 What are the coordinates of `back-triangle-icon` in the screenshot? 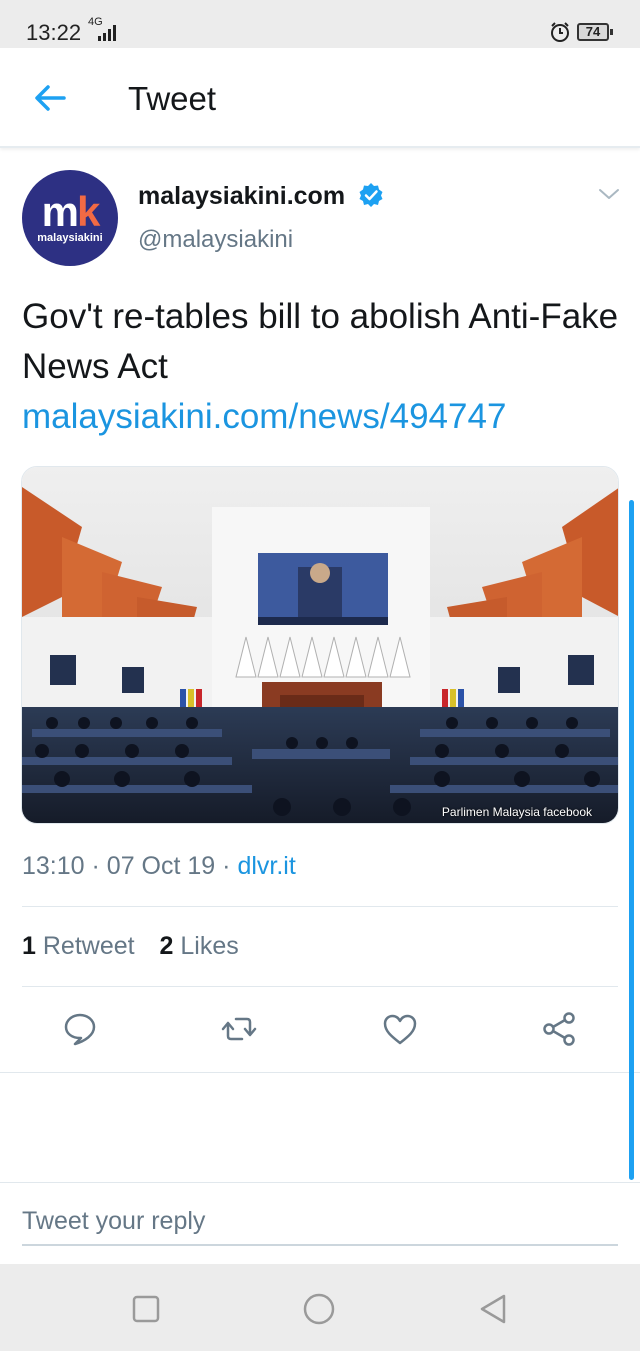 It's located at (493, 1309).